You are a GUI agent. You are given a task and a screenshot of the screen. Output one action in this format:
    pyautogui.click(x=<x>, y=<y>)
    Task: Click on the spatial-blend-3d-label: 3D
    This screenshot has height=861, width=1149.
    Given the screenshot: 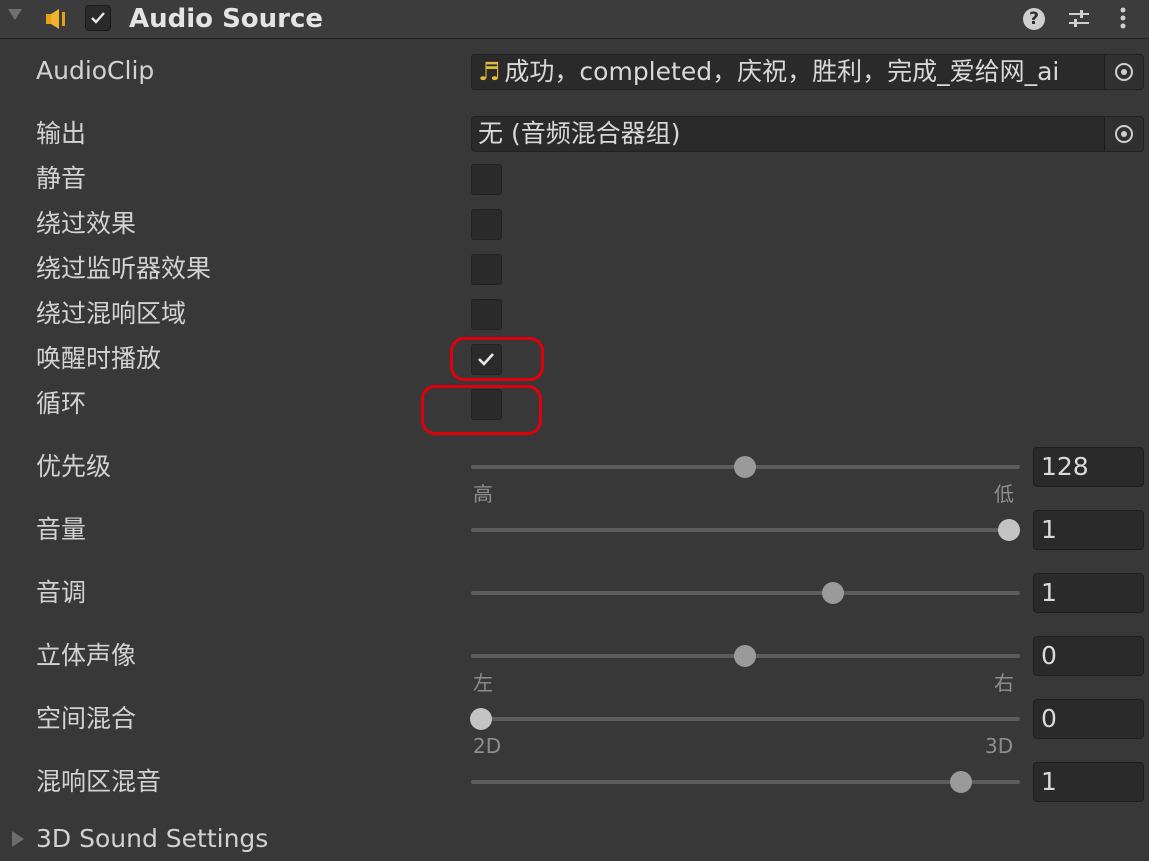 What is the action you would take?
    pyautogui.click(x=999, y=746)
    